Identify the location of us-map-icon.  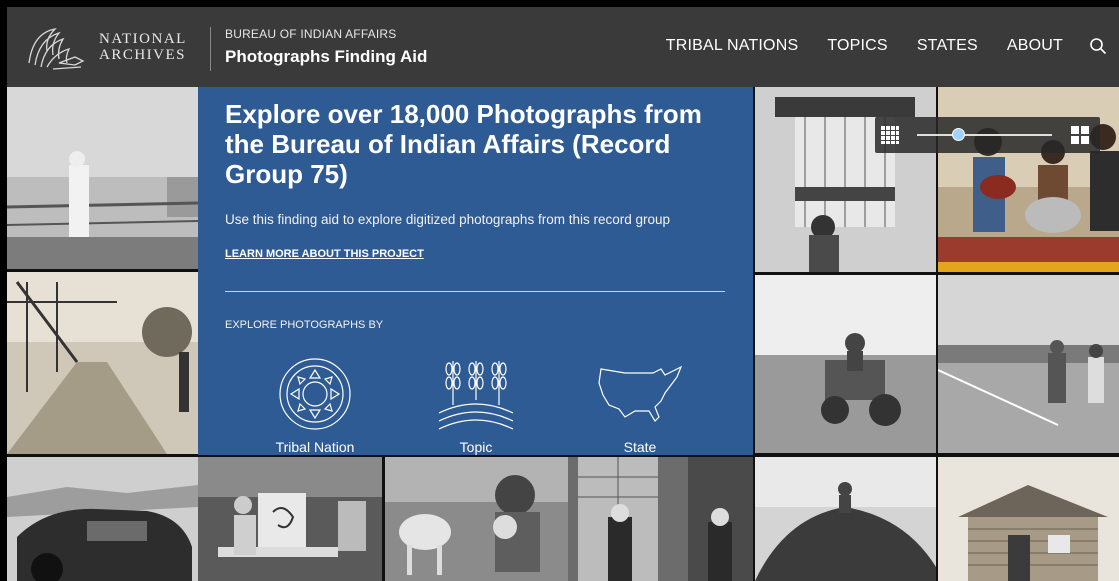
(640, 393).